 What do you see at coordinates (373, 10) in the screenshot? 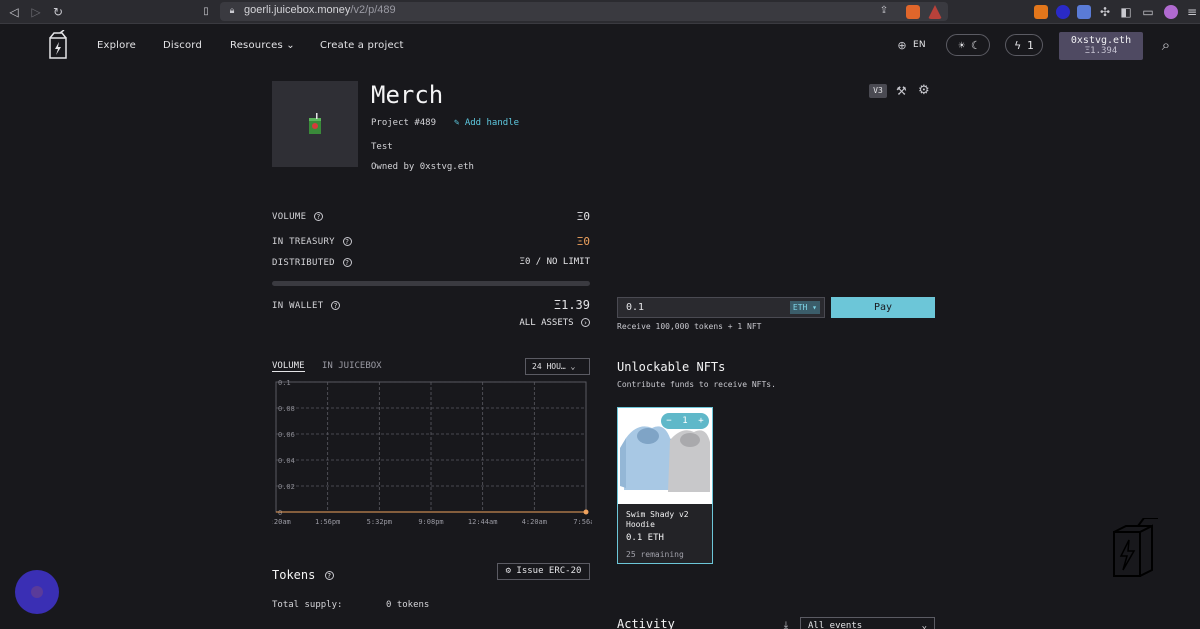
I see `url-path: /v2/p/489` at bounding box center [373, 10].